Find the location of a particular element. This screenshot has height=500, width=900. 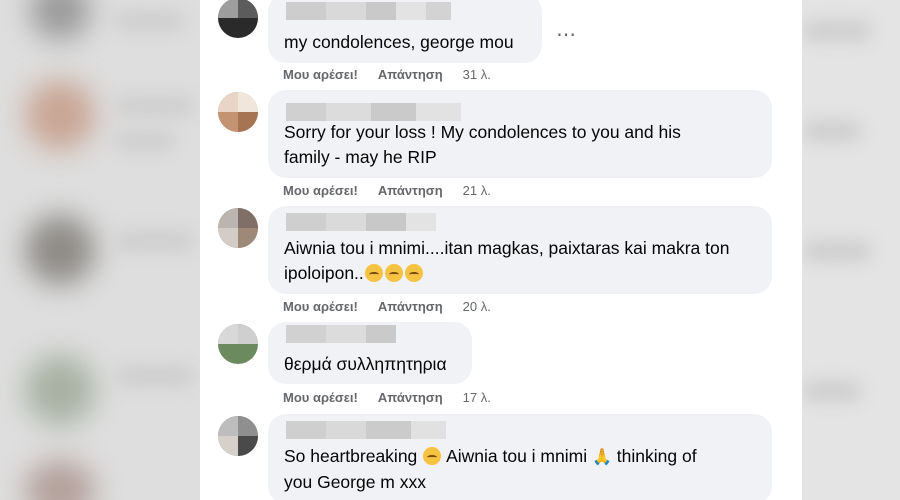

comment-timestamp: 17 λ. is located at coordinates (477, 397).